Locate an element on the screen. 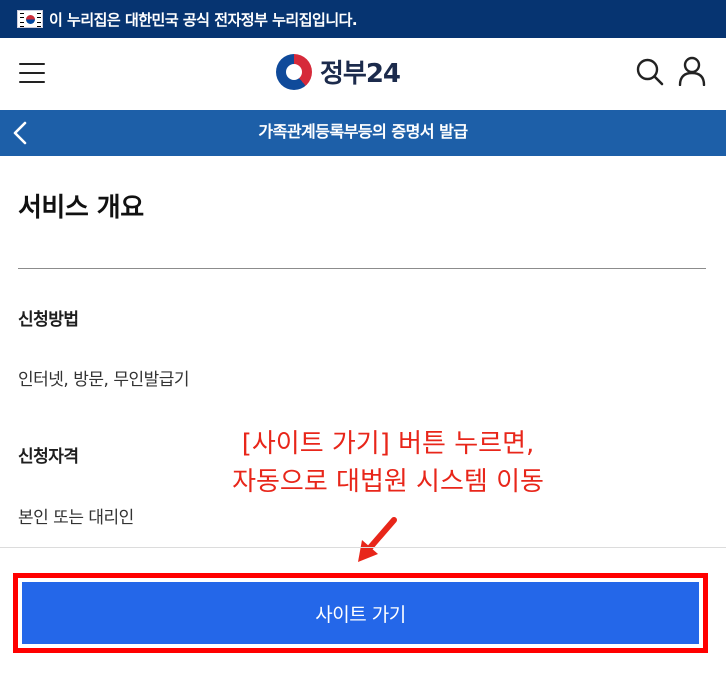 This screenshot has width=726, height=677. user-icon is located at coordinates (692, 71).